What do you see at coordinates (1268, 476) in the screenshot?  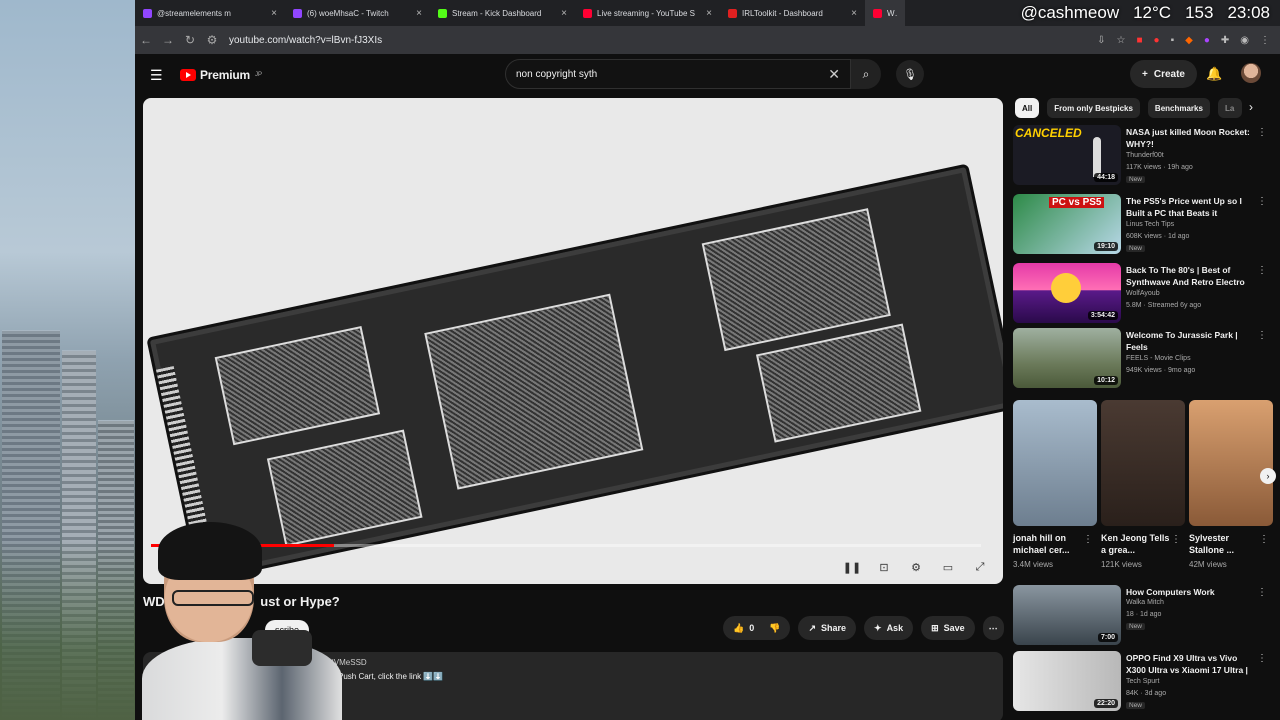 I see `shorts-next-arrow-icon: ›` at bounding box center [1268, 476].